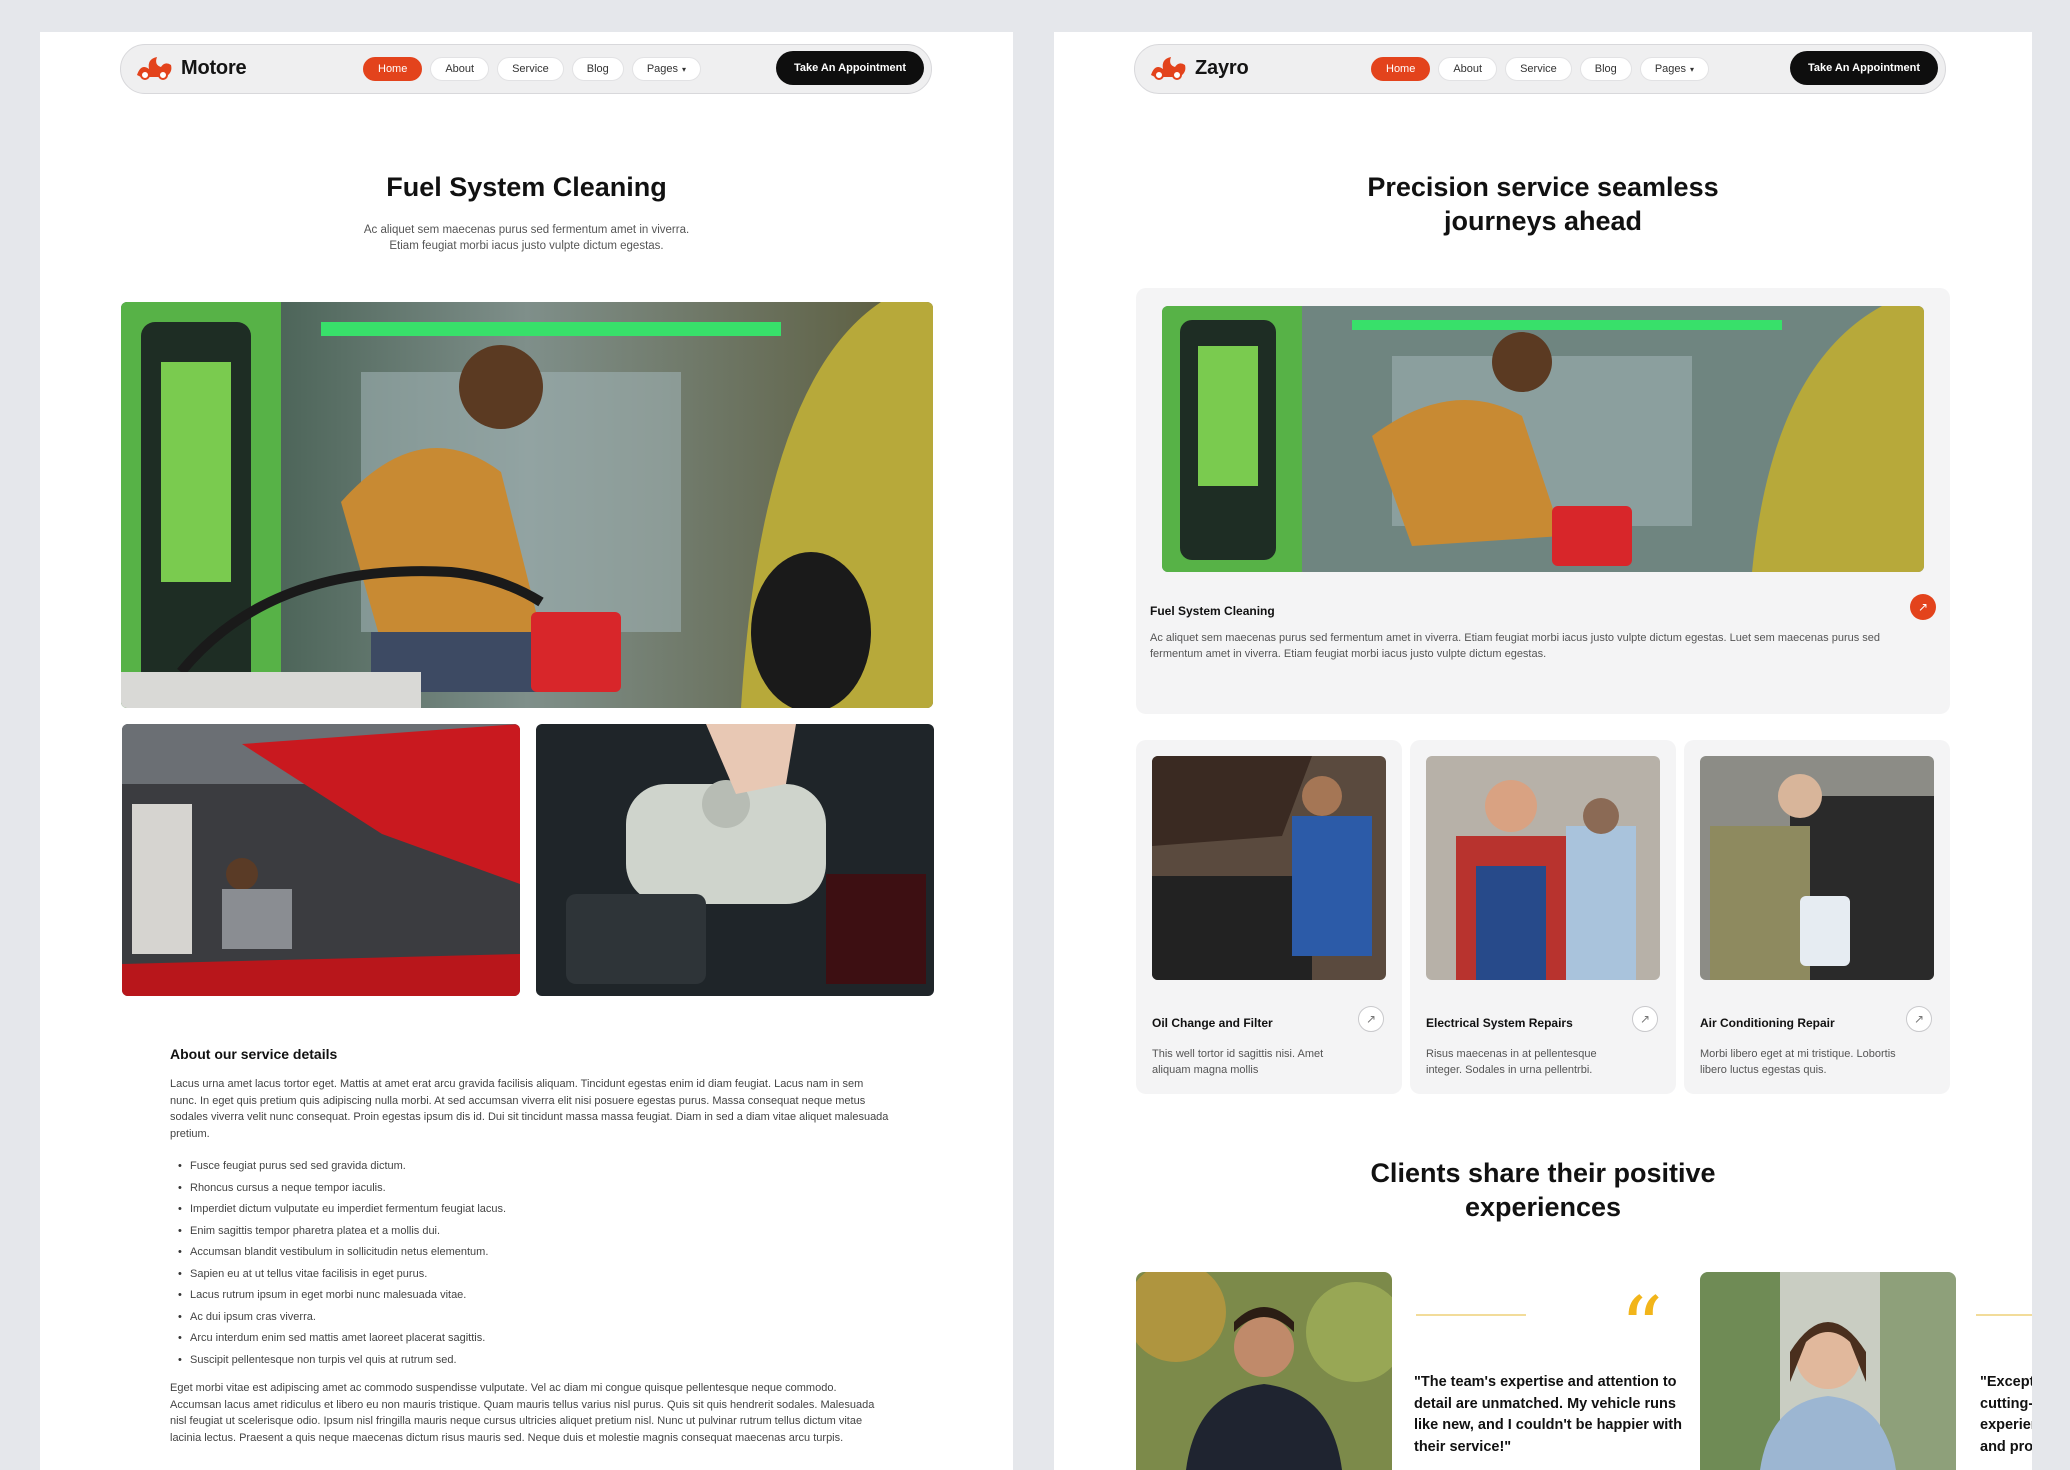 The image size is (2070, 1470). What do you see at coordinates (524, 1318) in the screenshot?
I see `list-item: Ac dui ipsum cras viverra.` at bounding box center [524, 1318].